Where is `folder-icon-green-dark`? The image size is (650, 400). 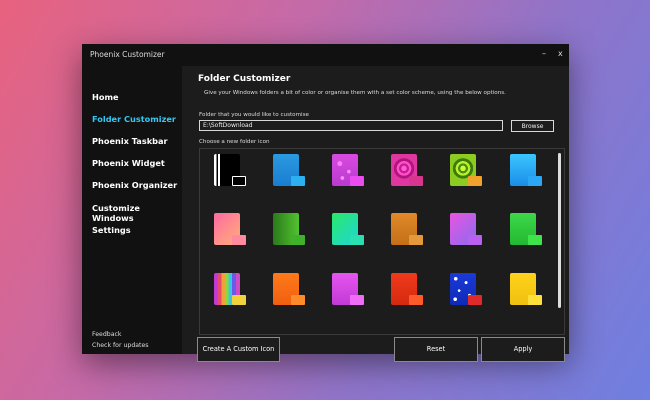 folder-icon-green-dark is located at coordinates (289, 229).